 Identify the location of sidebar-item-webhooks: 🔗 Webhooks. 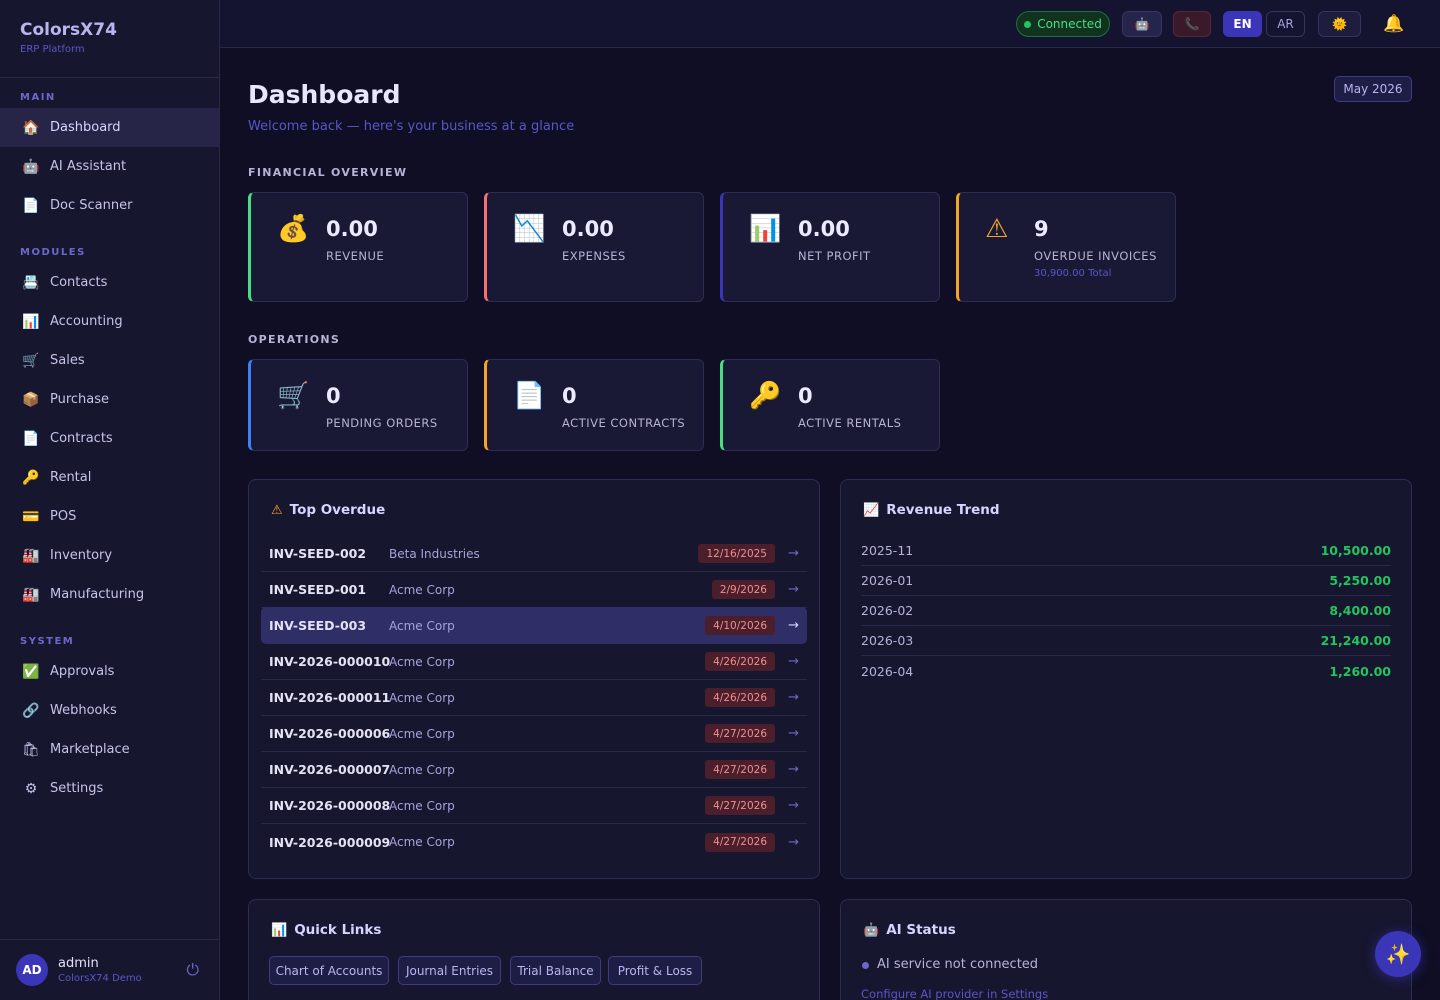
(109, 710).